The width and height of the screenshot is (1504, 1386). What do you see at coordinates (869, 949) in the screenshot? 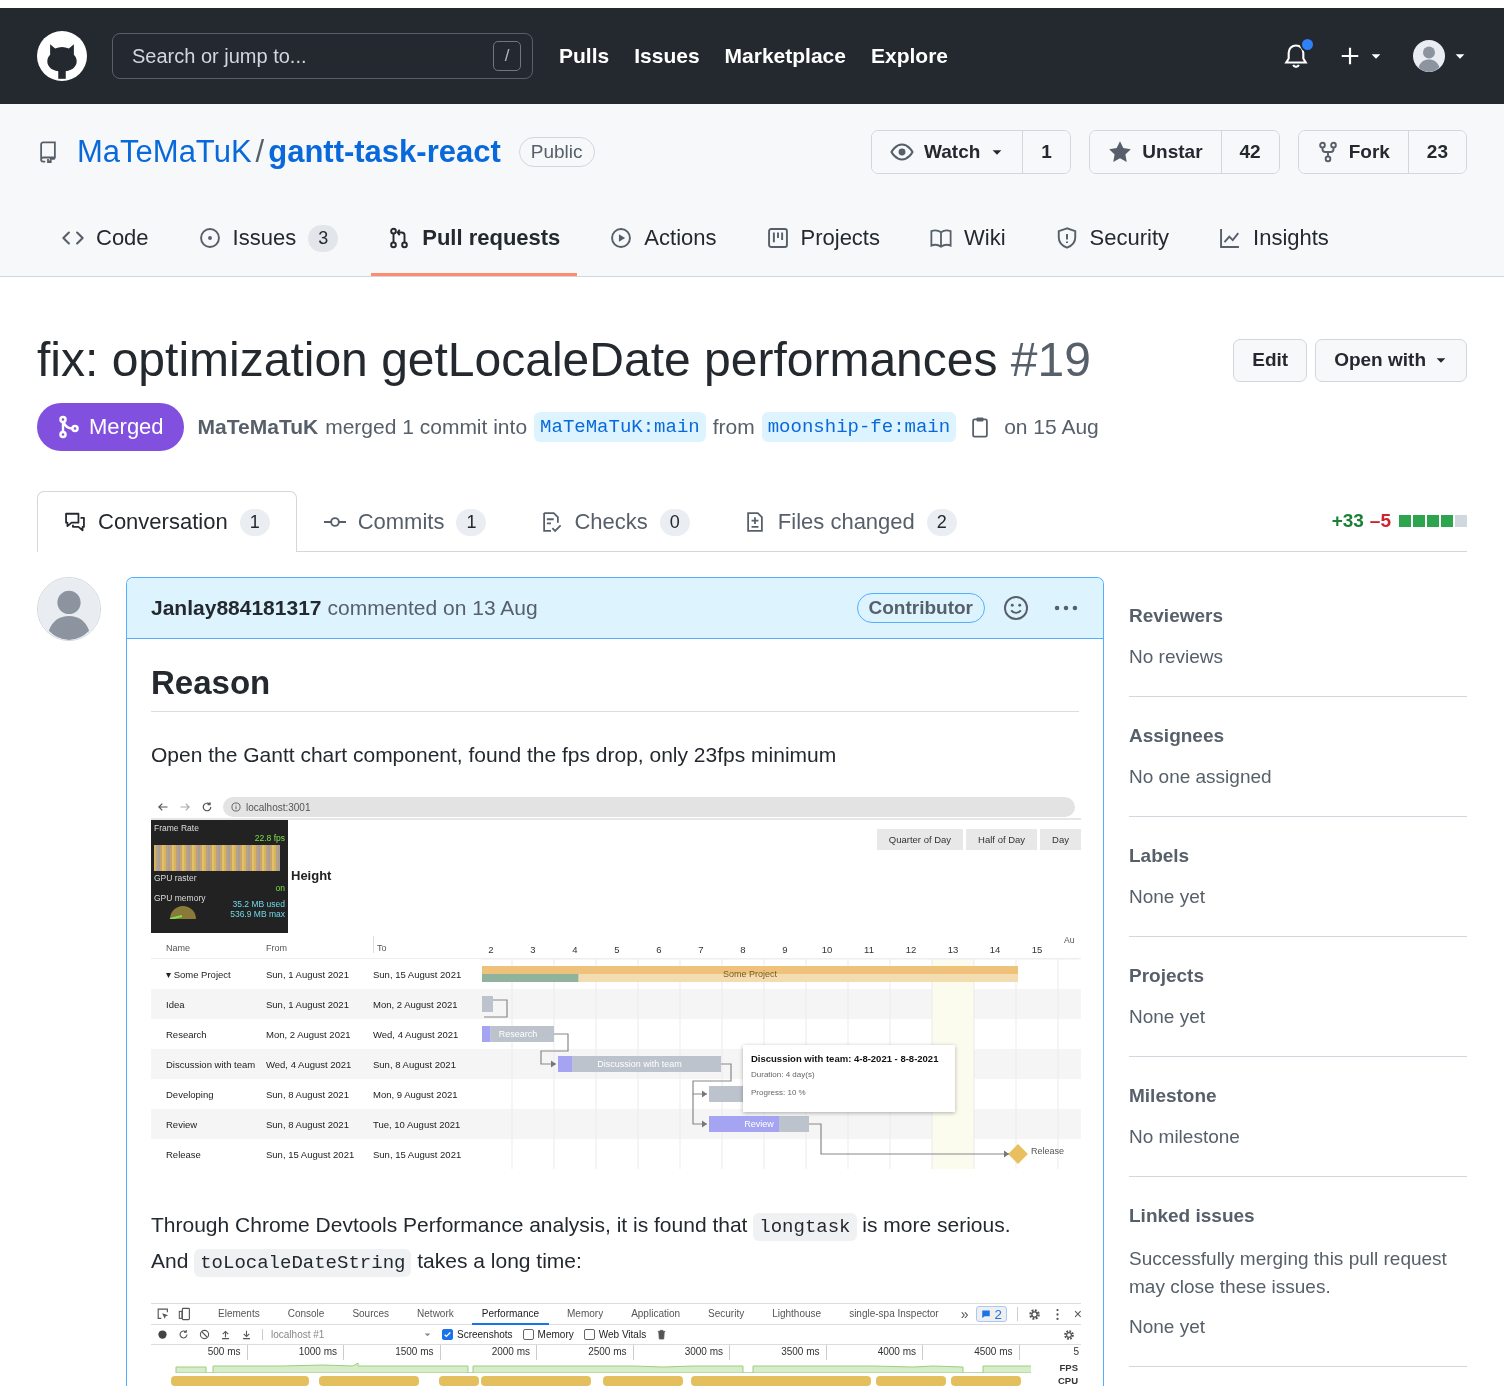
I see `day-label: 11` at bounding box center [869, 949].